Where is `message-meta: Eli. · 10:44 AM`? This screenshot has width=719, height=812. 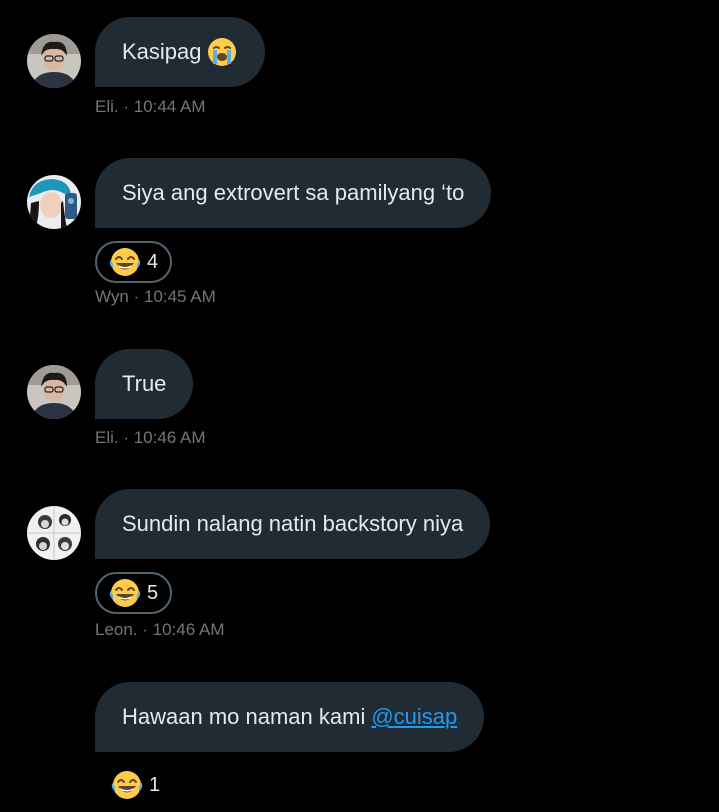 message-meta: Eli. · 10:44 AM is located at coordinates (150, 106).